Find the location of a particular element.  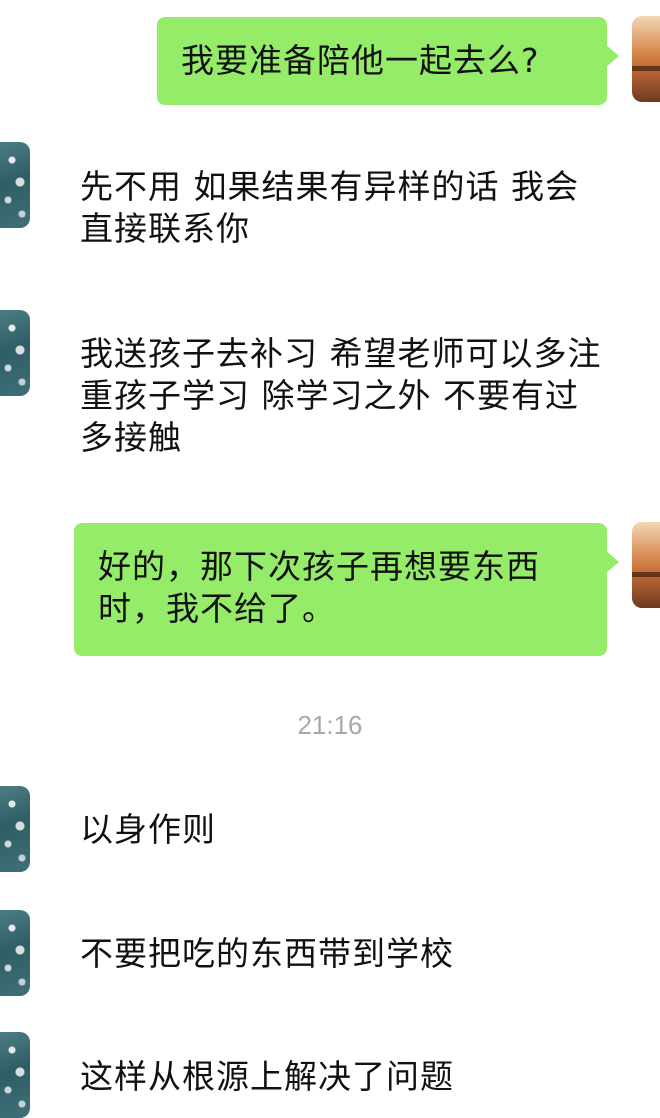

message-text: 先不用 如果结果有异样的话 我会直接联系你 is located at coordinates (329, 207).